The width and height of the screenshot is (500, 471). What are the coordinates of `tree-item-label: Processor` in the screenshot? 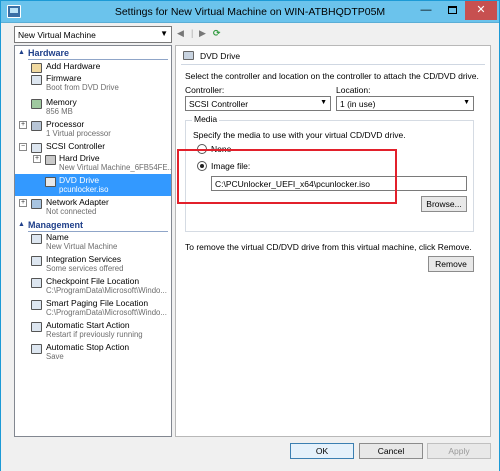 It's located at (65, 124).